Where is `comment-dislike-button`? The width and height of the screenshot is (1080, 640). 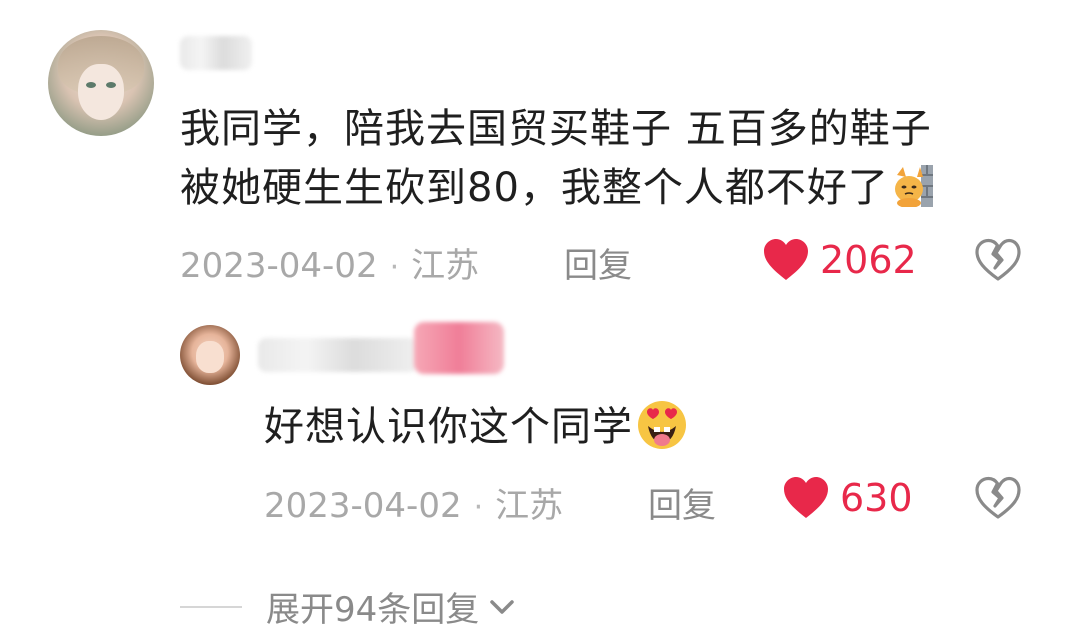
comment-dislike-button is located at coordinates (998, 260).